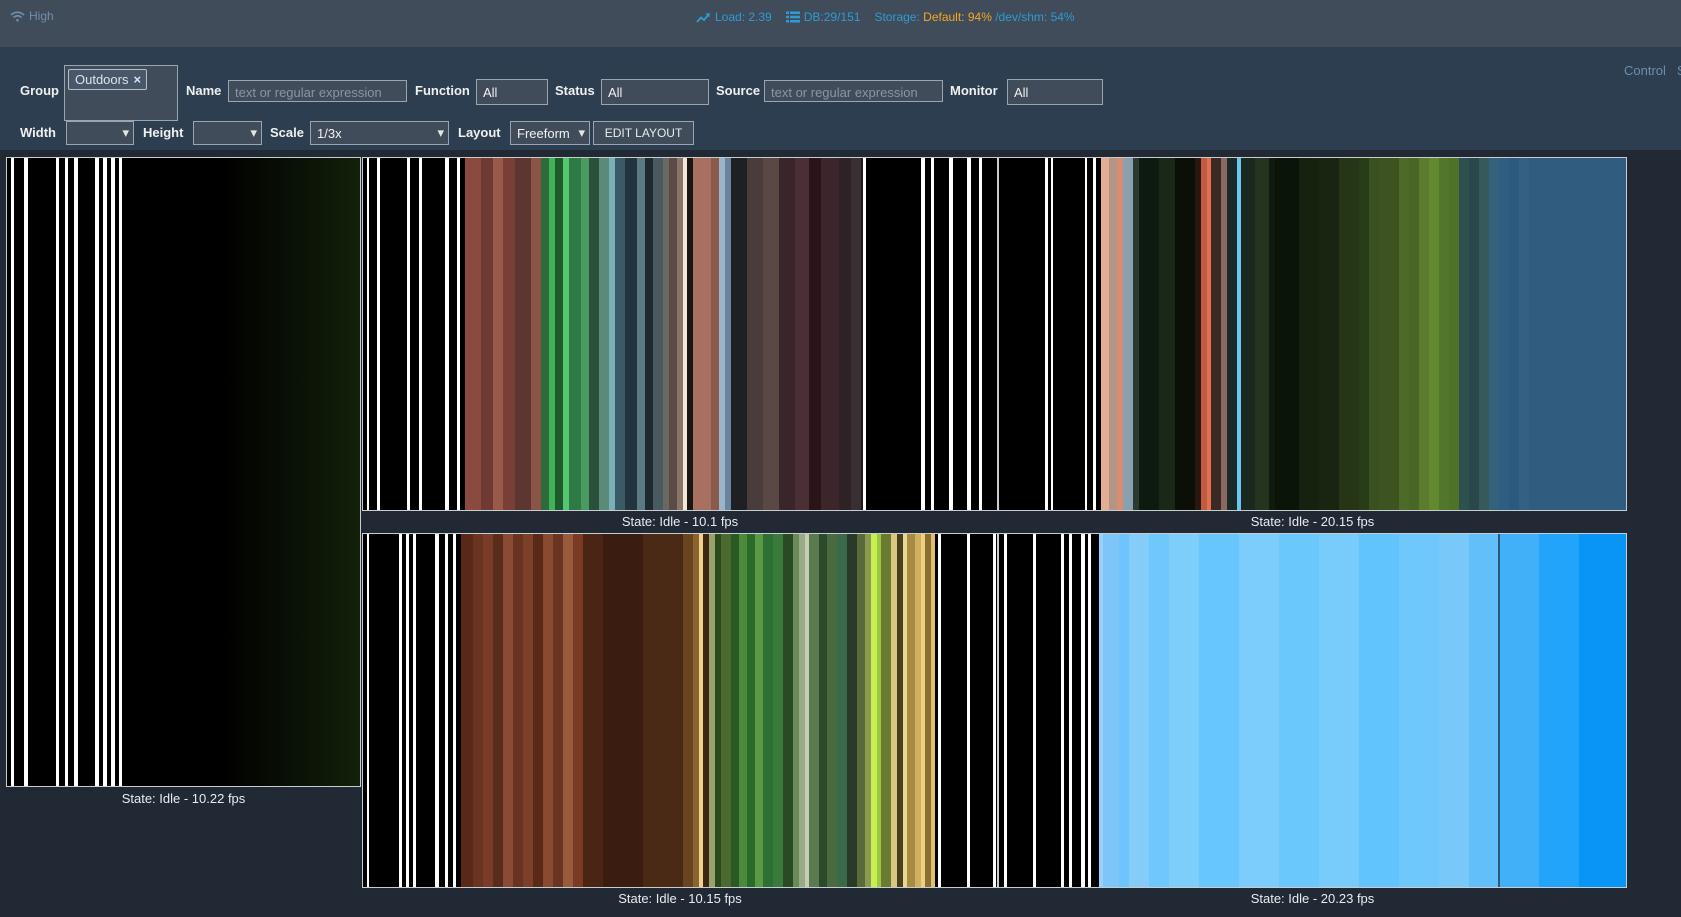 The width and height of the screenshot is (1681, 917). I want to click on stream-glitch-bars, so click(1312, 334).